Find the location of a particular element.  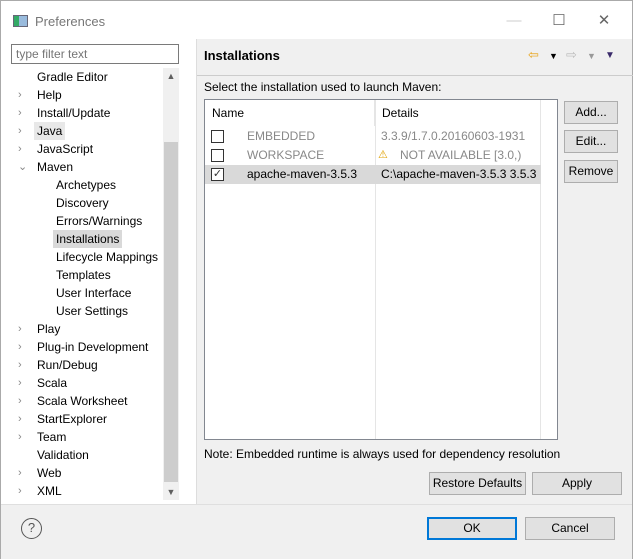

close-button: ✕ is located at coordinates (604, 21).